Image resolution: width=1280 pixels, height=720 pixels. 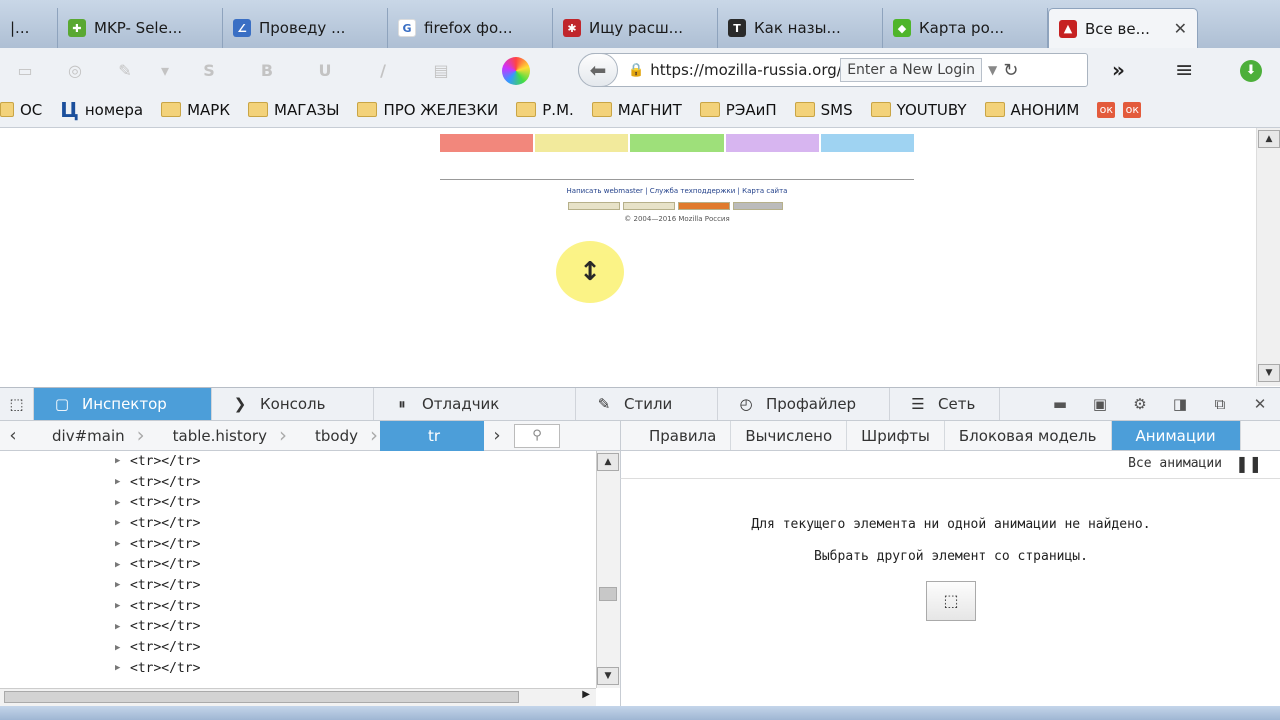 What do you see at coordinates (920, 110) in the screenshot?
I see `bookmark-item: YOUTUBY` at bounding box center [920, 110].